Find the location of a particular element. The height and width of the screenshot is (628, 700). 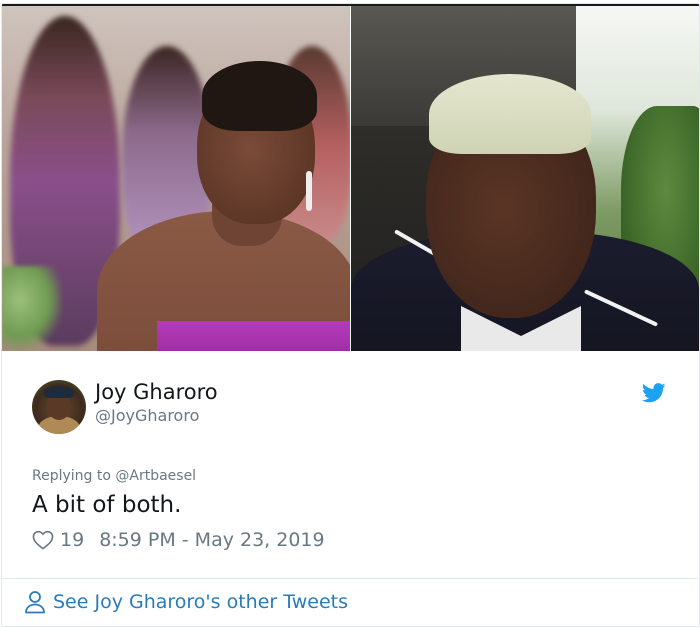

twitter-bird-icon is located at coordinates (654, 393).